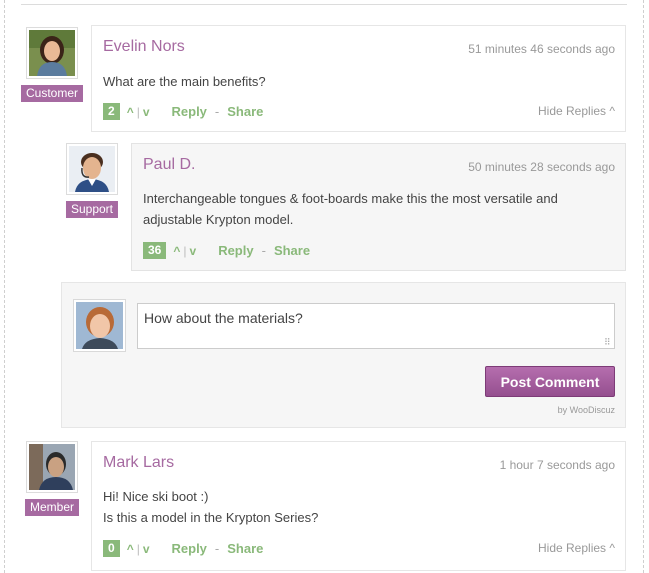 Image resolution: width=649 pixels, height=573 pixels. I want to click on comment-2-avatar-block: Support, so click(92, 180).